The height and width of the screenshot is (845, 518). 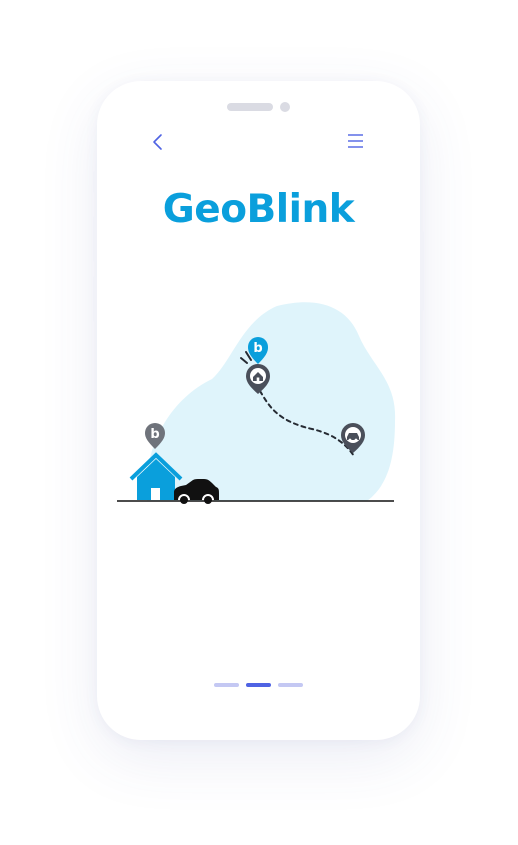 What do you see at coordinates (422, 271) in the screenshot?
I see `phone-side-button` at bounding box center [422, 271].